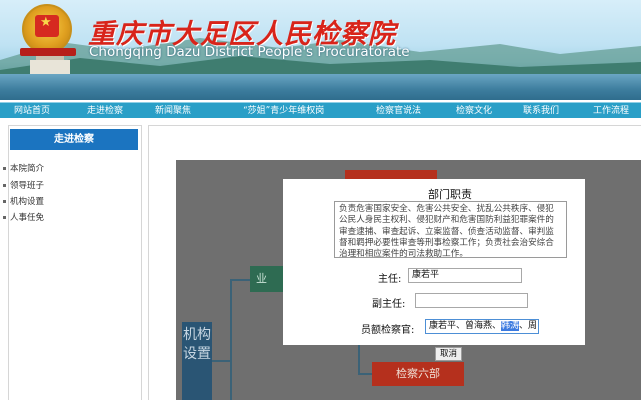  I want to click on nav-item-contact: 联系我们, so click(541, 111).